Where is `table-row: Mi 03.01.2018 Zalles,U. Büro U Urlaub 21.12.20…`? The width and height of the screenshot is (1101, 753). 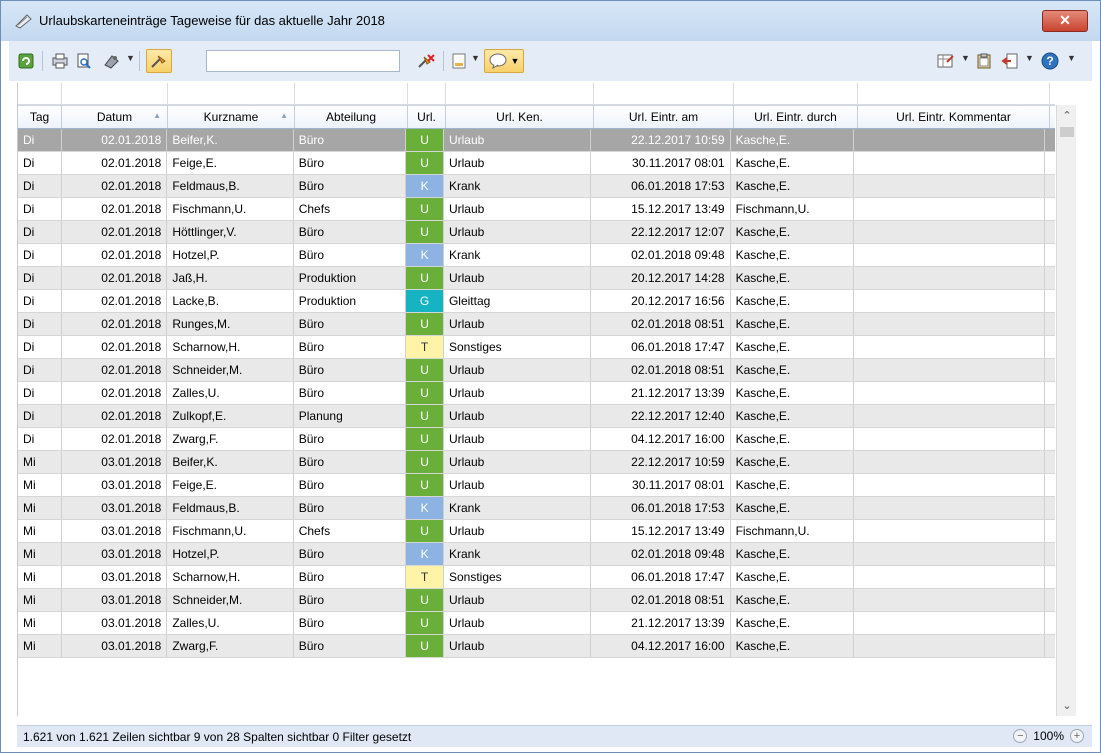 table-row: Mi 03.01.2018 Zalles,U. Büro U Urlaub 21.12.20… is located at coordinates (536, 623).